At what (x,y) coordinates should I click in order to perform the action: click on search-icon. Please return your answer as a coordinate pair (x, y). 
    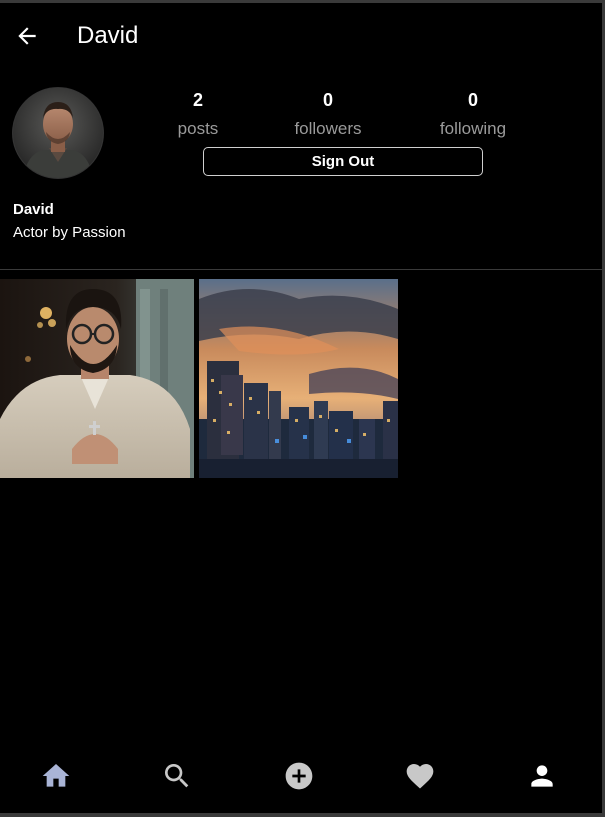
    Looking at the image, I should click on (177, 776).